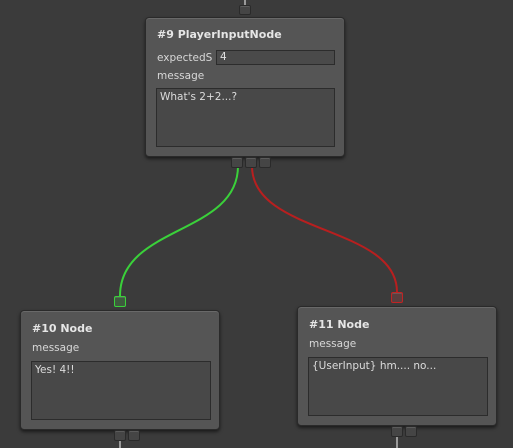  Describe the element at coordinates (237, 162) in the screenshot. I see `output-port-left` at that location.